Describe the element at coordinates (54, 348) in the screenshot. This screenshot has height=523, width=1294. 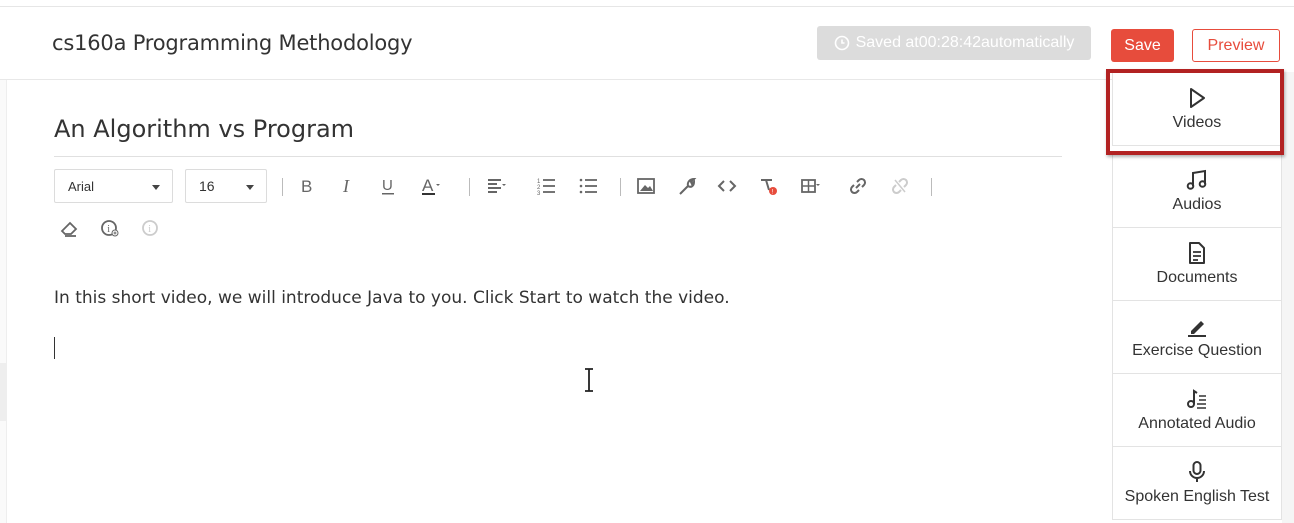
I see `text-cursor` at that location.